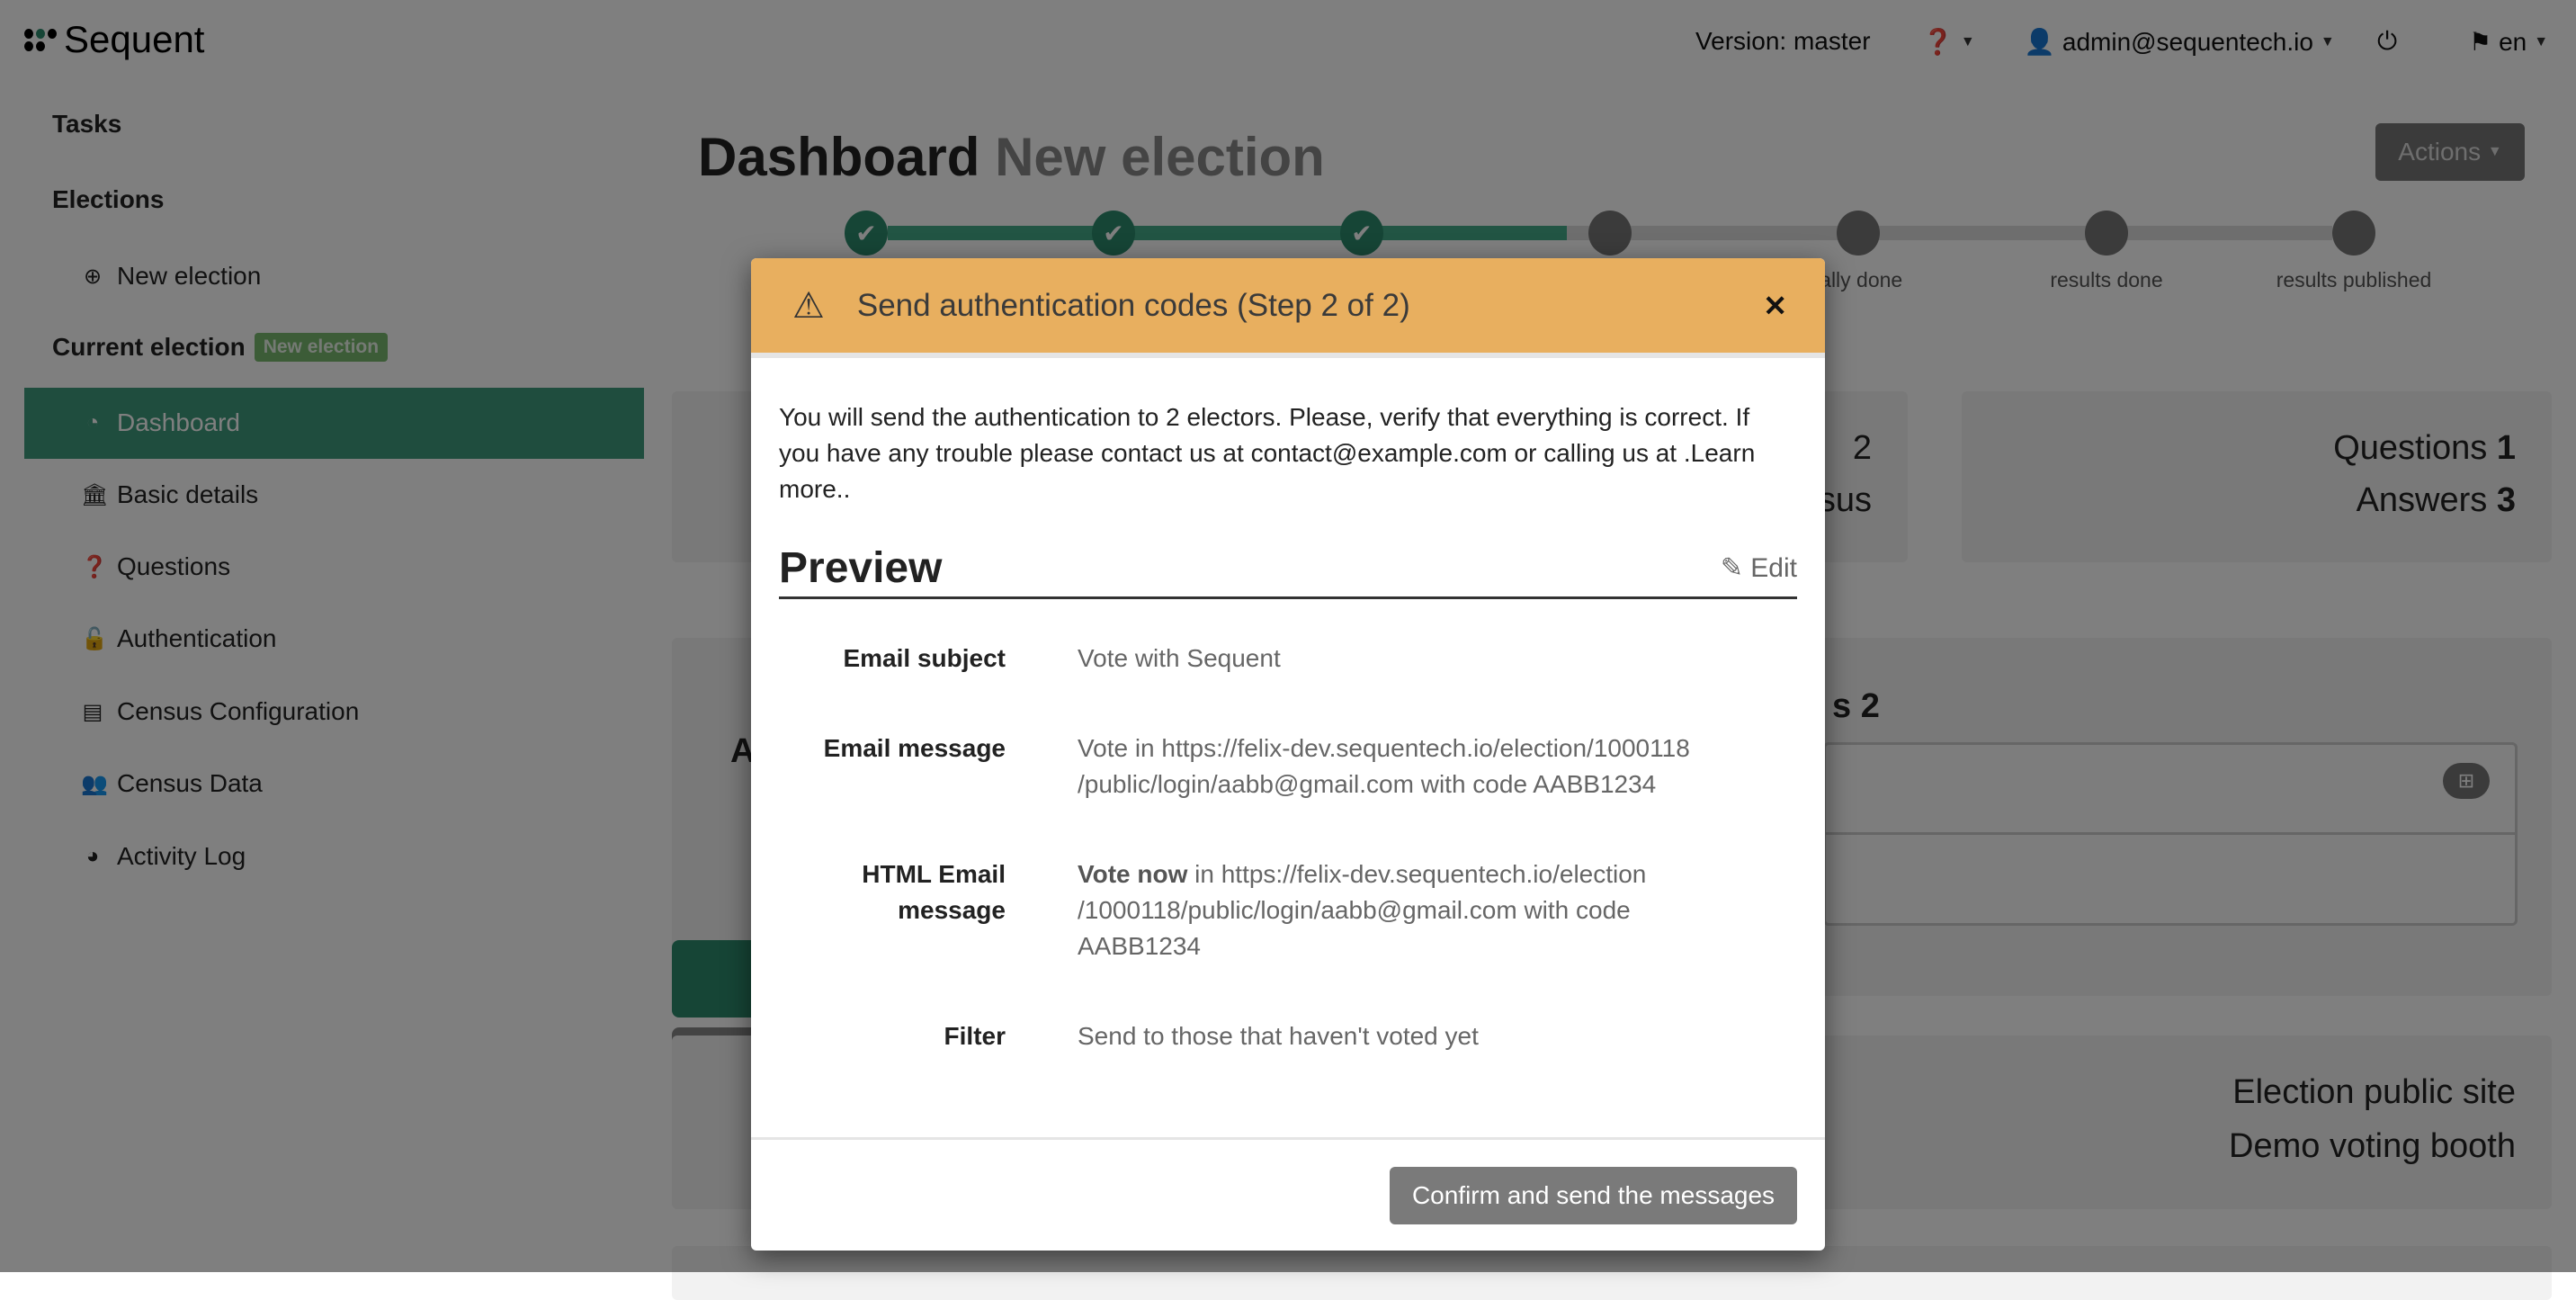 The width and height of the screenshot is (2576, 1300). What do you see at coordinates (1288, 571) in the screenshot?
I see `preview-header: Preview ✎ Edit` at bounding box center [1288, 571].